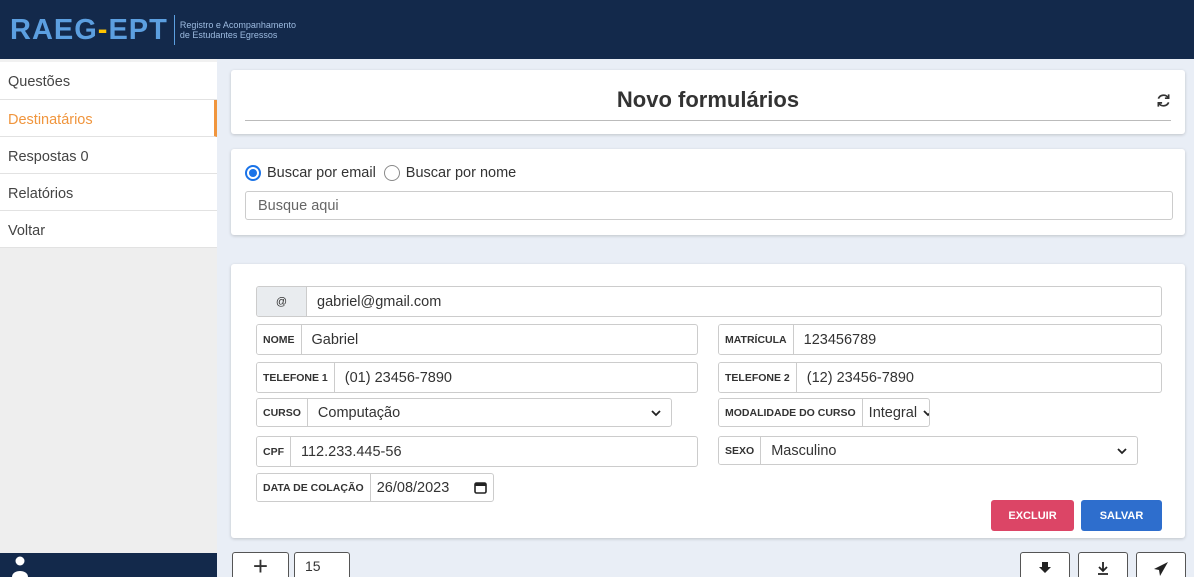 This screenshot has height=577, width=1194. I want to click on title-card: Novo formulários, so click(708, 102).